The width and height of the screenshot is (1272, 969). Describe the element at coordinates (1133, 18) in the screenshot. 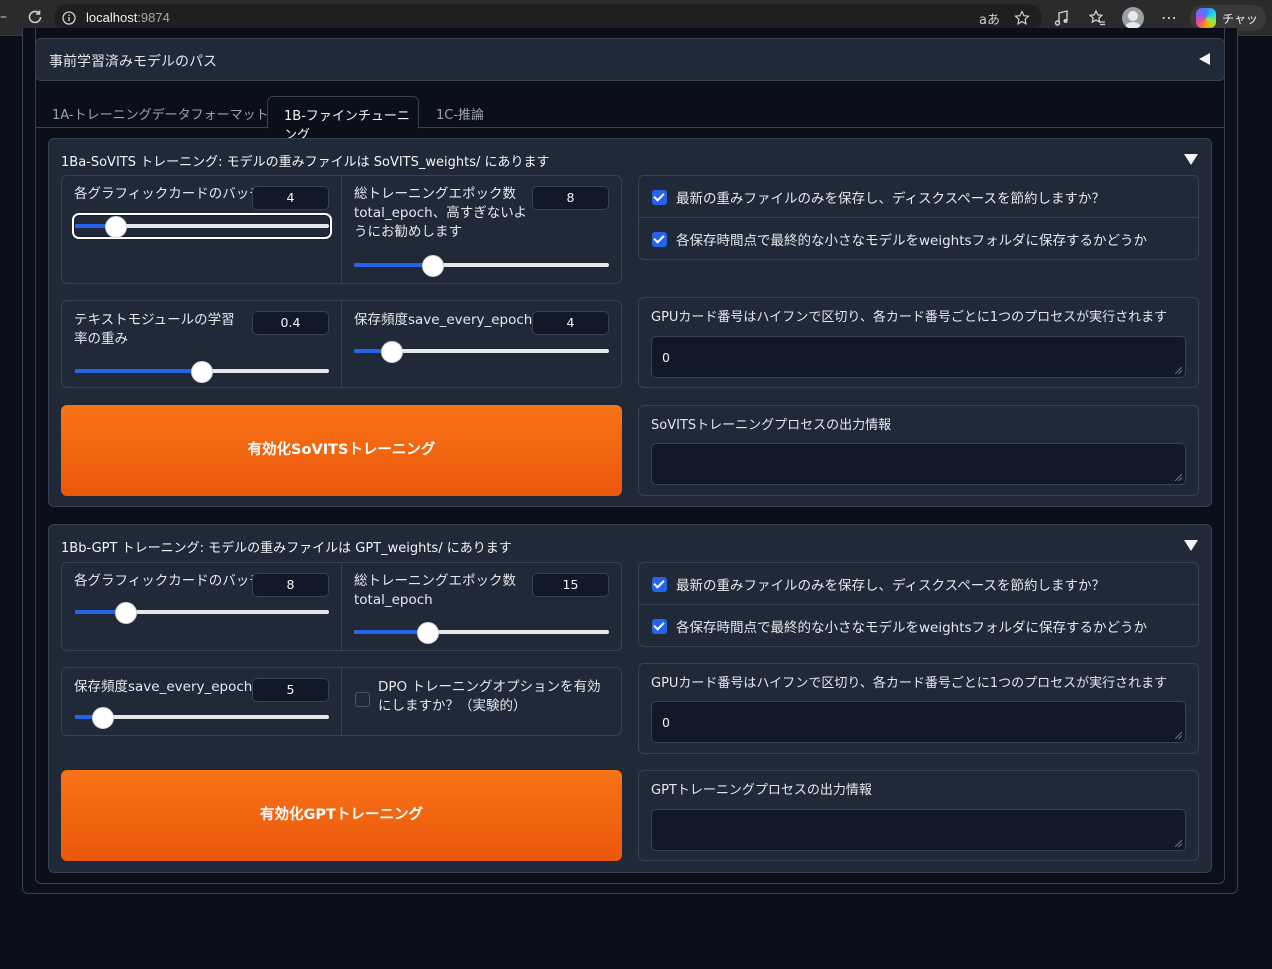

I see `profile-avatar` at that location.